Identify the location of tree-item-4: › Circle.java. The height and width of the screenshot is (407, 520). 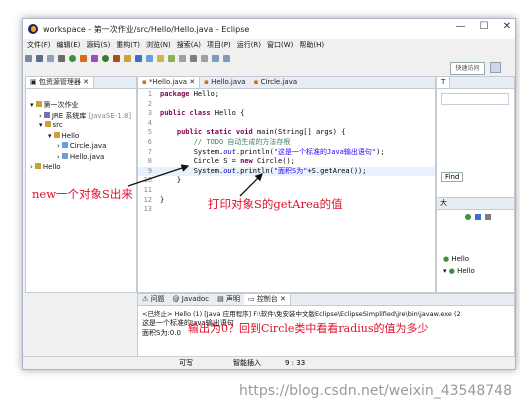
(81, 146).